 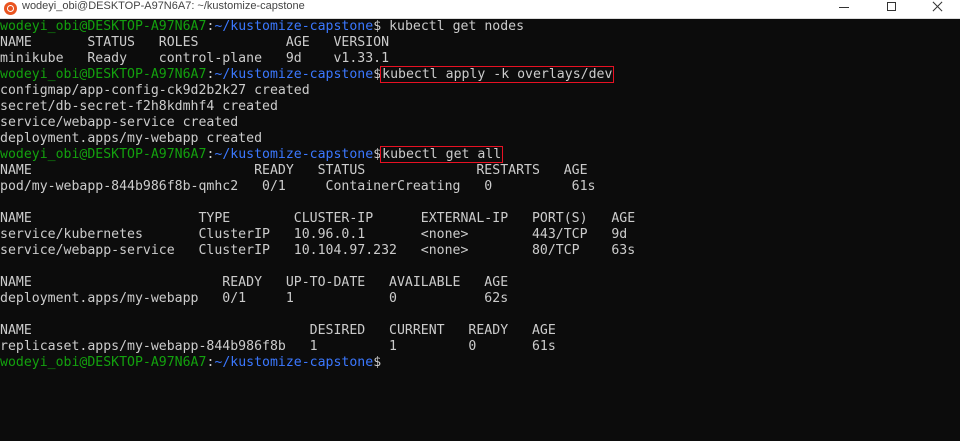 I want to click on minimize-icon, so click(x=844, y=7).